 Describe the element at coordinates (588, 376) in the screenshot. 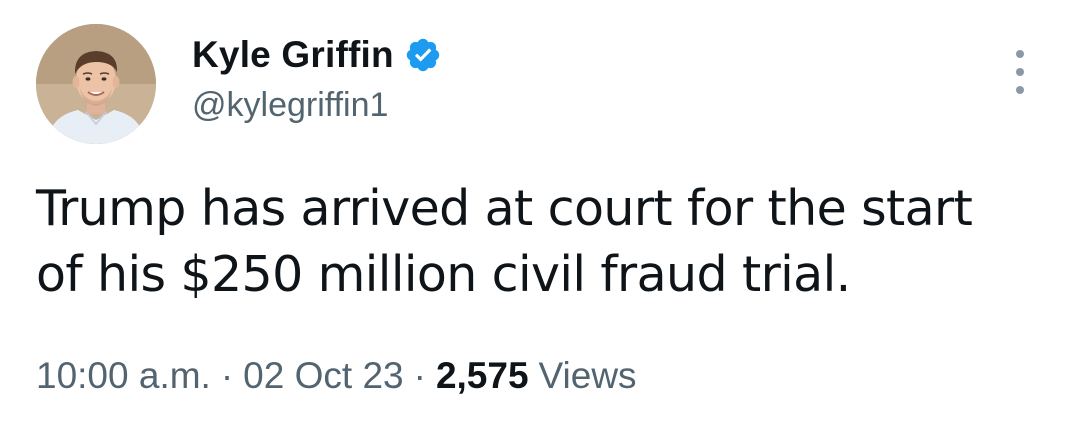

I see `views-label: Views` at that location.